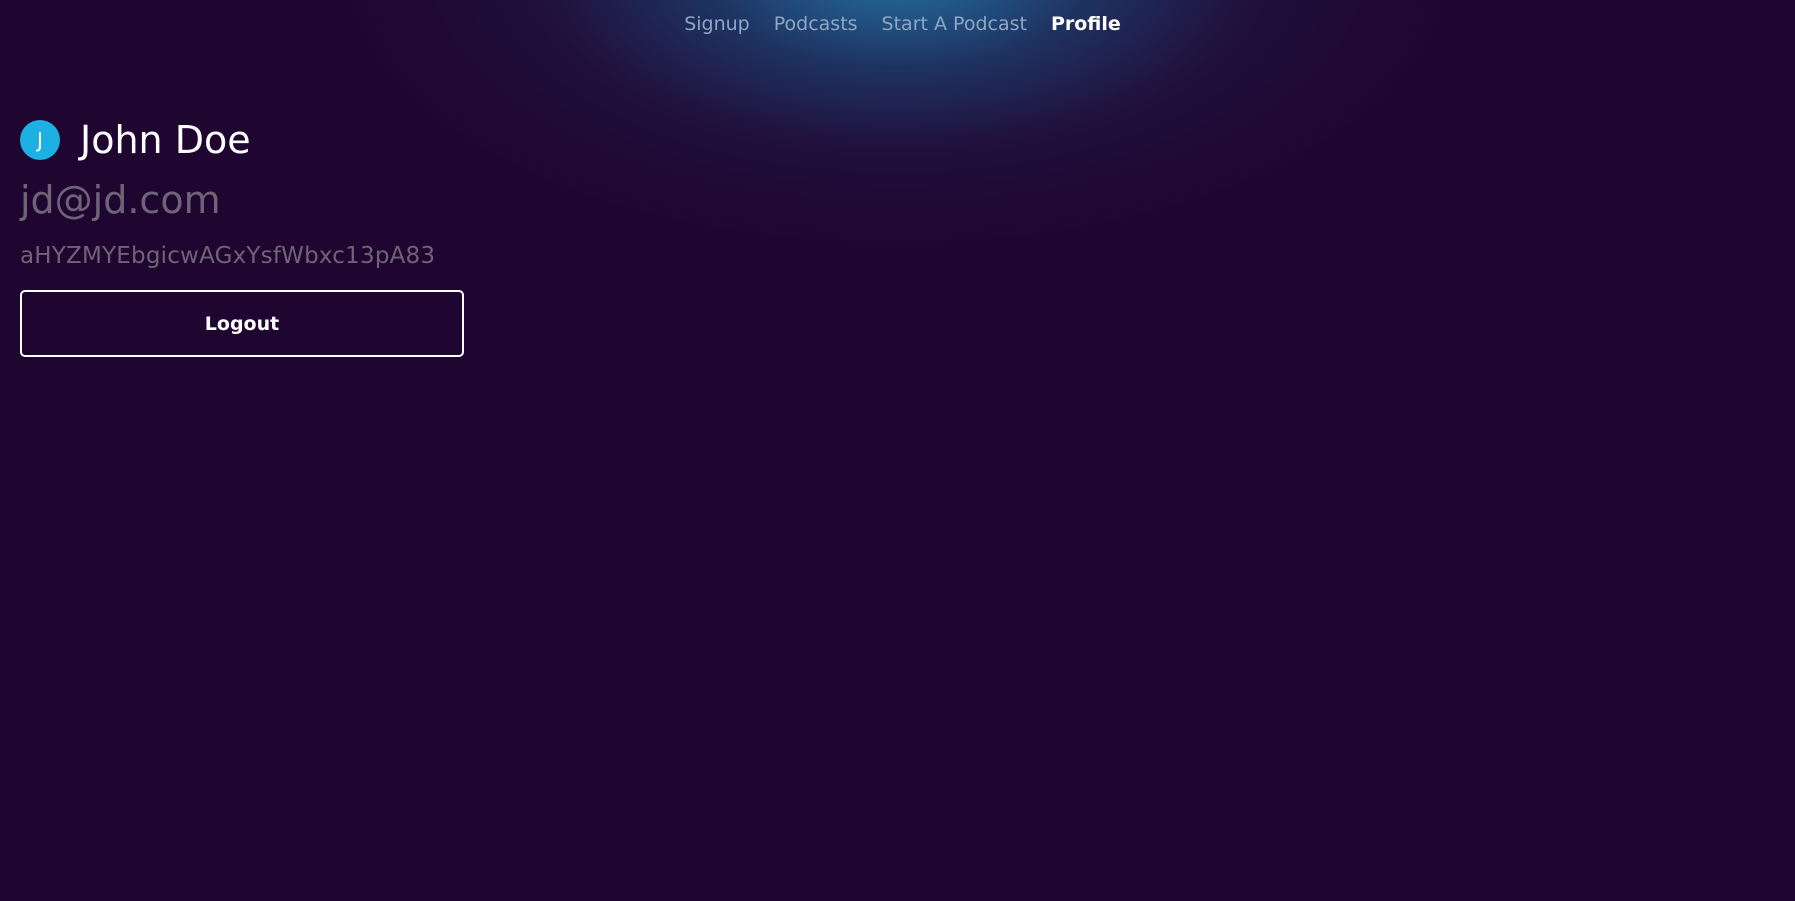 The height and width of the screenshot is (901, 1795). I want to click on nav-links: Signup Podcasts Start A Podcast Profile, so click(902, 24).